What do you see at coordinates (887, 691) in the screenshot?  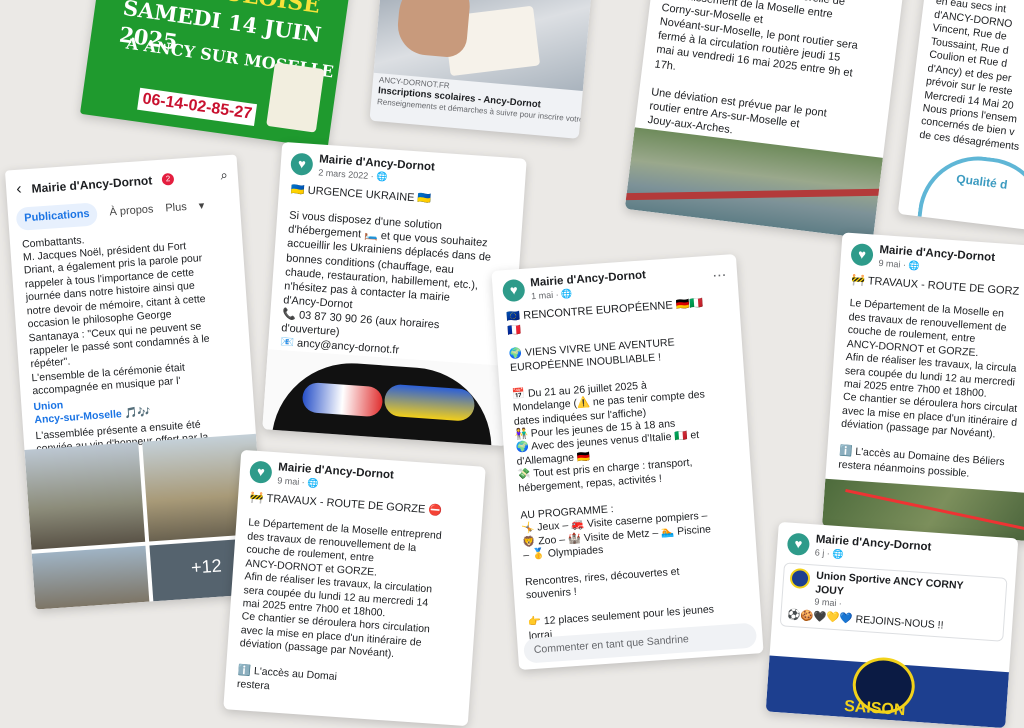 I see `club-banner: SAISON` at bounding box center [887, 691].